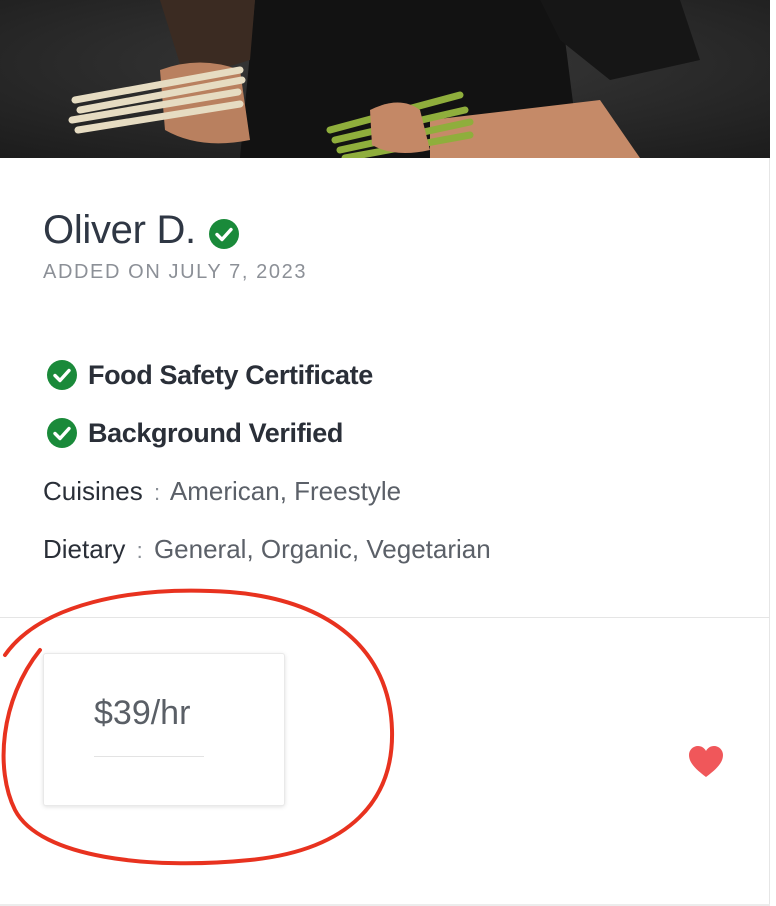  I want to click on credential-food-safety: Food Safety Certificate, so click(209, 375).